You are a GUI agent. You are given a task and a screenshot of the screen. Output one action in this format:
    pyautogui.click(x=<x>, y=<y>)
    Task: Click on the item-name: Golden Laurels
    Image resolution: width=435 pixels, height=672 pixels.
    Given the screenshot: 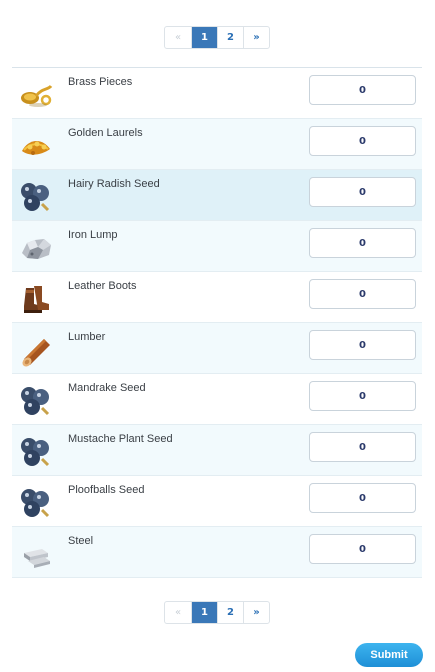 What is the action you would take?
    pyautogui.click(x=105, y=133)
    